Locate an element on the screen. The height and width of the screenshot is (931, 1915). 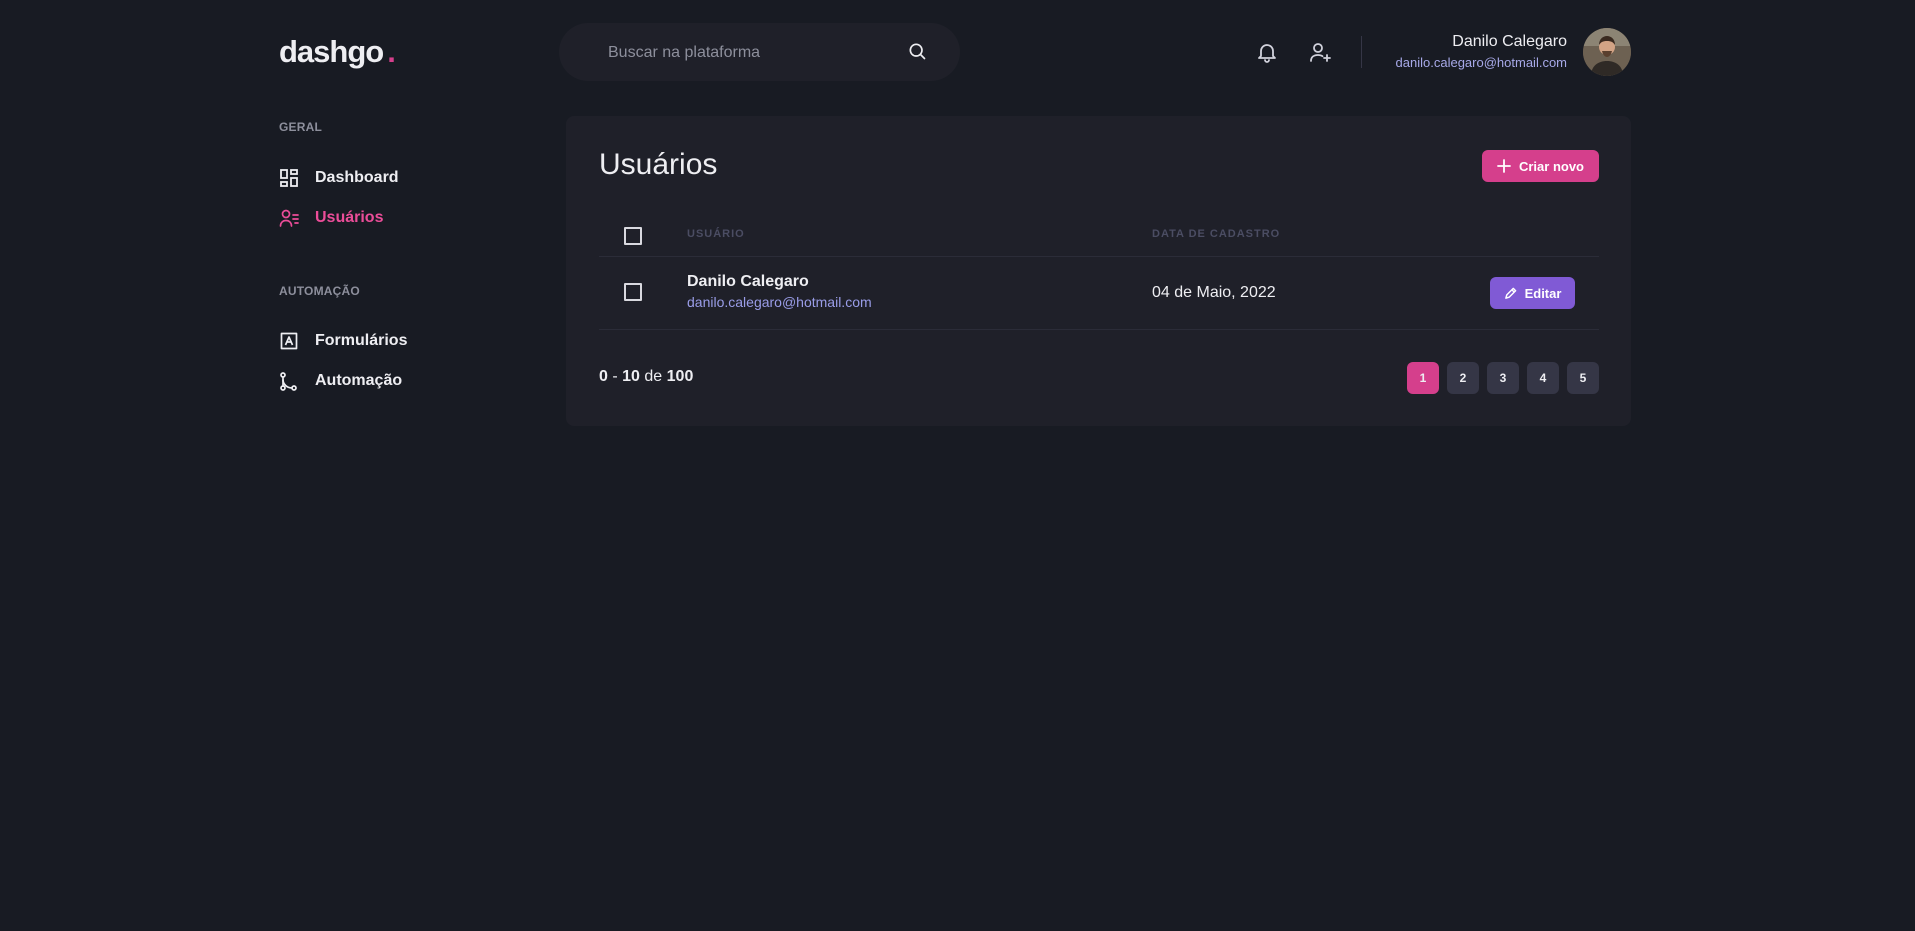
sidebar-item-formularios: Formulários is located at coordinates (343, 341).